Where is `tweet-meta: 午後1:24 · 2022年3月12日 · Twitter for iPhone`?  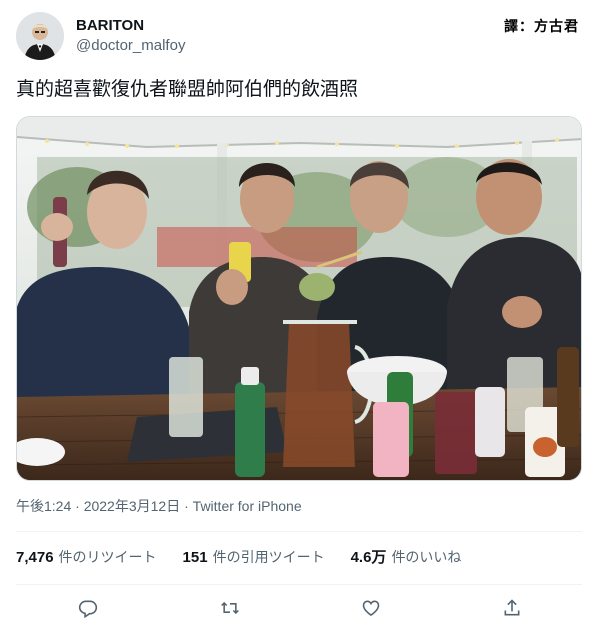 tweet-meta: 午後1:24 · 2022年3月12日 · Twitter for iPhone is located at coordinates (159, 506).